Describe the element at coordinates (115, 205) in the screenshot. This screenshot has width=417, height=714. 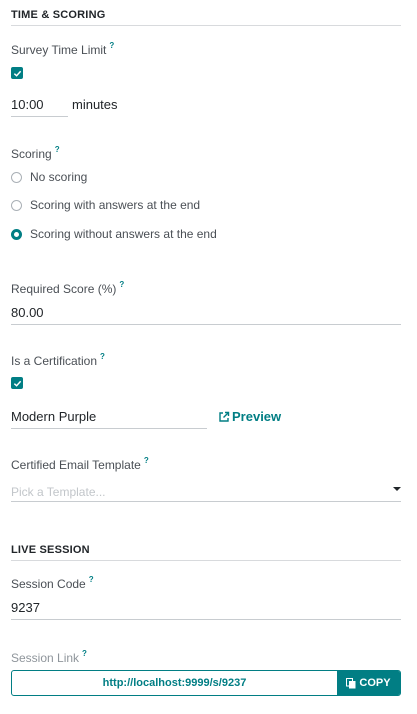
I see `scoring-option-label: Scoring with answers at the end` at that location.